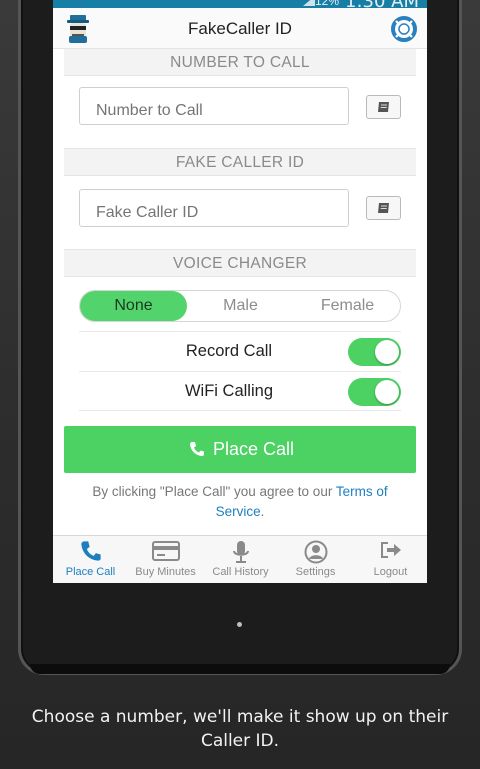 The image size is (480, 769). Describe the element at coordinates (390, 550) in the screenshot. I see `logout-icon` at that location.